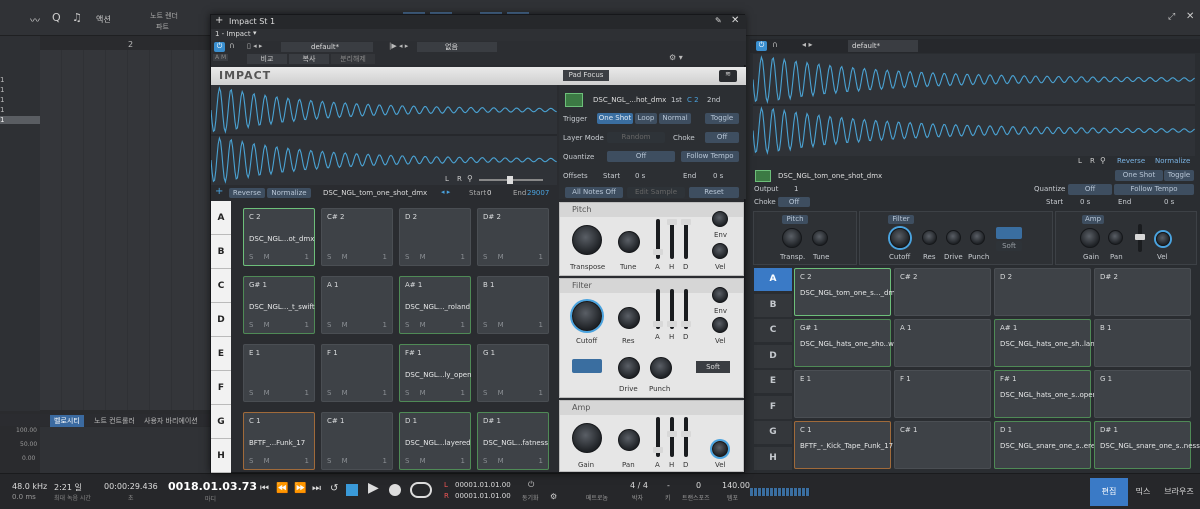  I want to click on window-io-icon: |▶ ◂ ▸, so click(398, 46).